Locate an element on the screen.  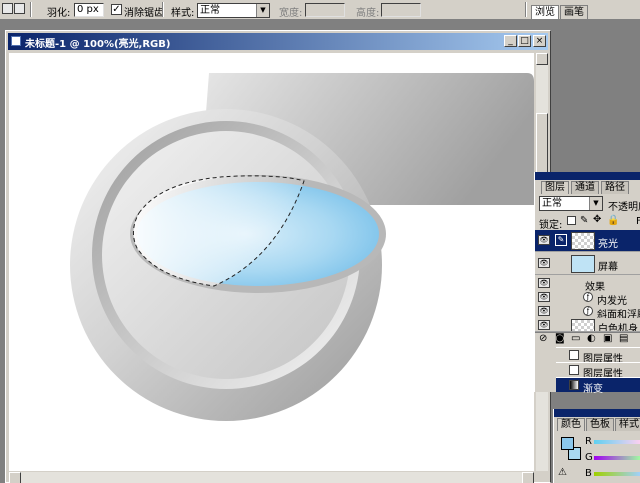
lock-all-icon: 🔒 is located at coordinates (613, 220).